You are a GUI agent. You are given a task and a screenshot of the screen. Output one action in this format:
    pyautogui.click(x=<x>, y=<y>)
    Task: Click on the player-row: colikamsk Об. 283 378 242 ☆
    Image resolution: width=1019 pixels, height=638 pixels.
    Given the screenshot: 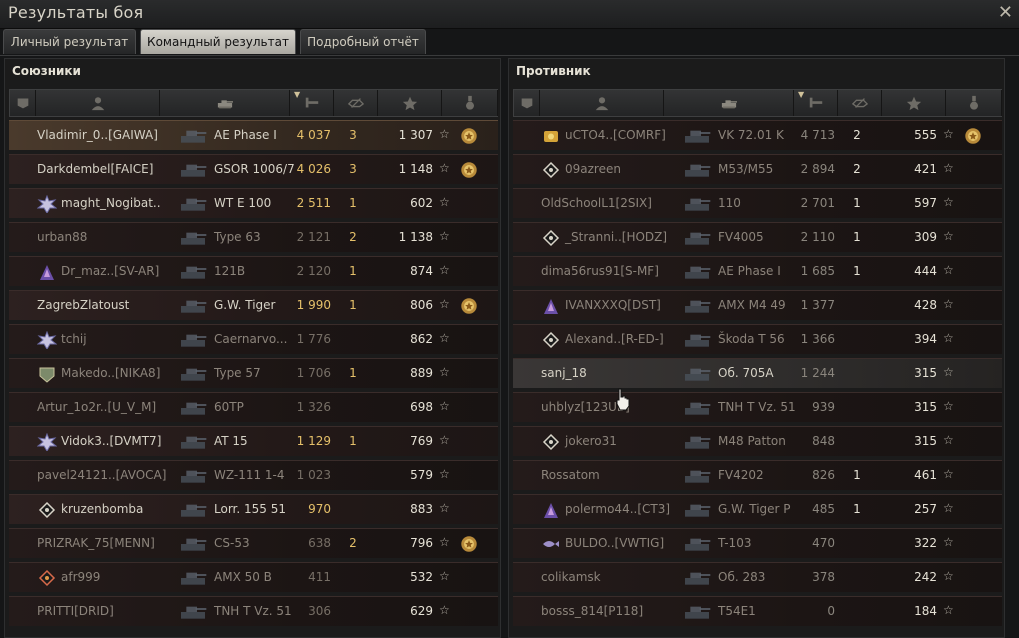 What is the action you would take?
    pyautogui.click(x=757, y=577)
    